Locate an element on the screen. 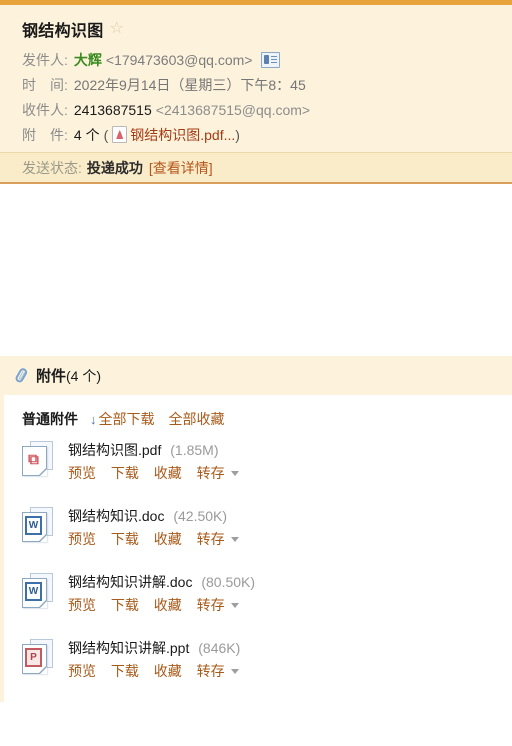 The width and height of the screenshot is (512, 746). file-icon-wrap: P is located at coordinates (45, 654).